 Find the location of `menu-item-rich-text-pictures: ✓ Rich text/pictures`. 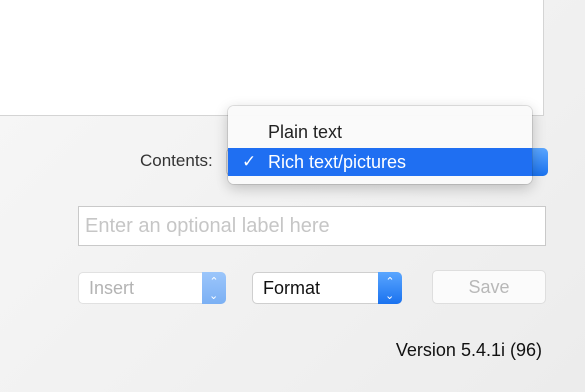

menu-item-rich-text-pictures: ✓ Rich text/pictures is located at coordinates (380, 162).